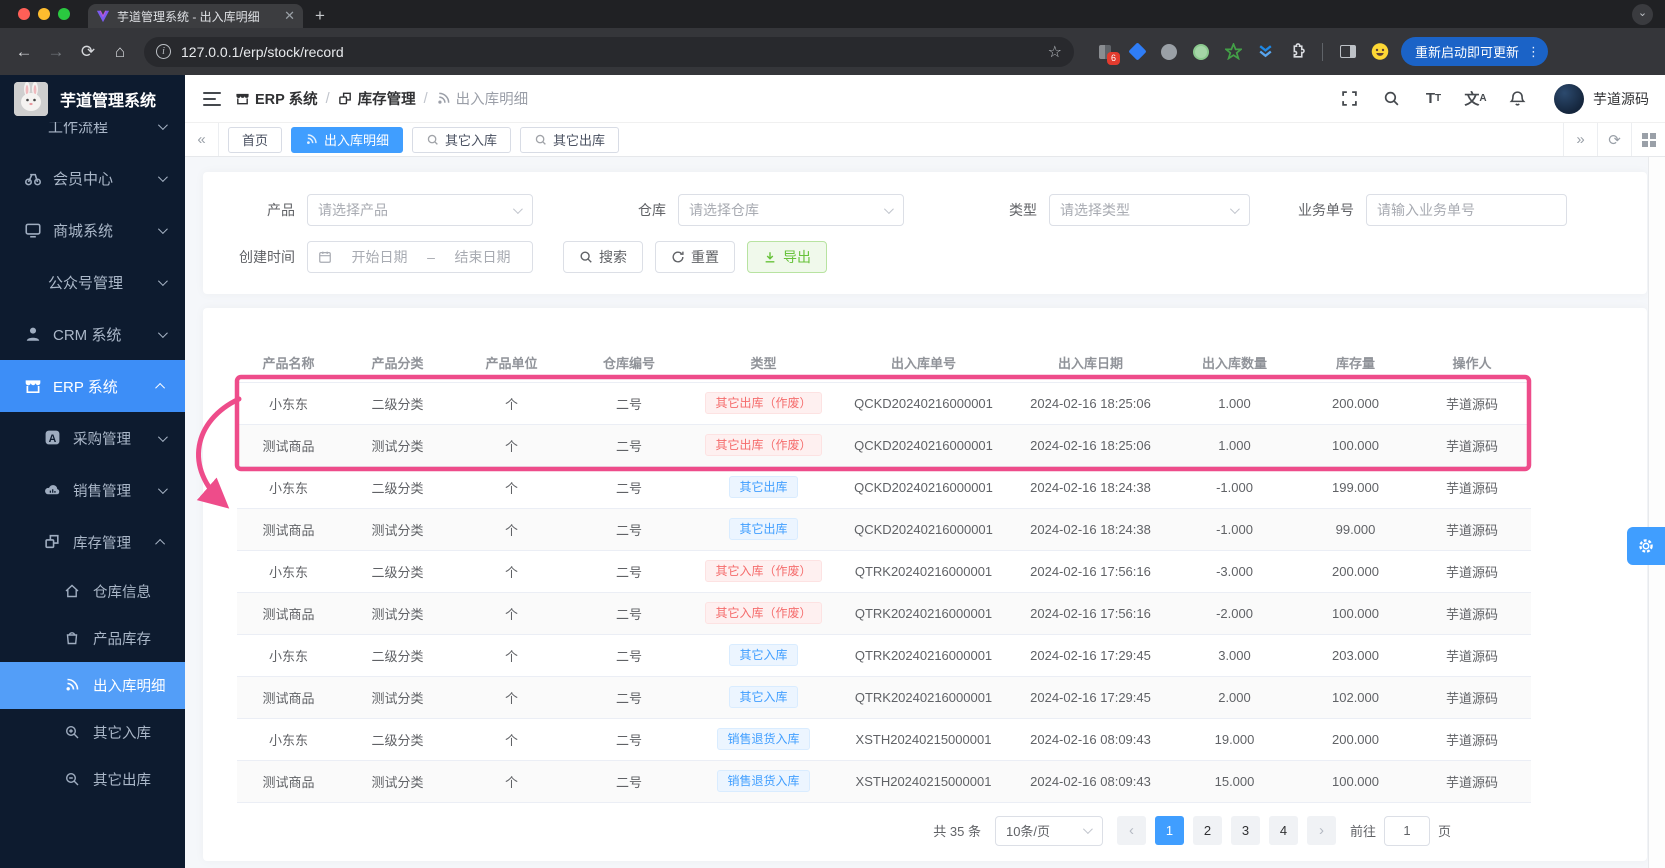  Describe the element at coordinates (1169, 830) in the screenshot. I see `page-button-1: 1` at that location.